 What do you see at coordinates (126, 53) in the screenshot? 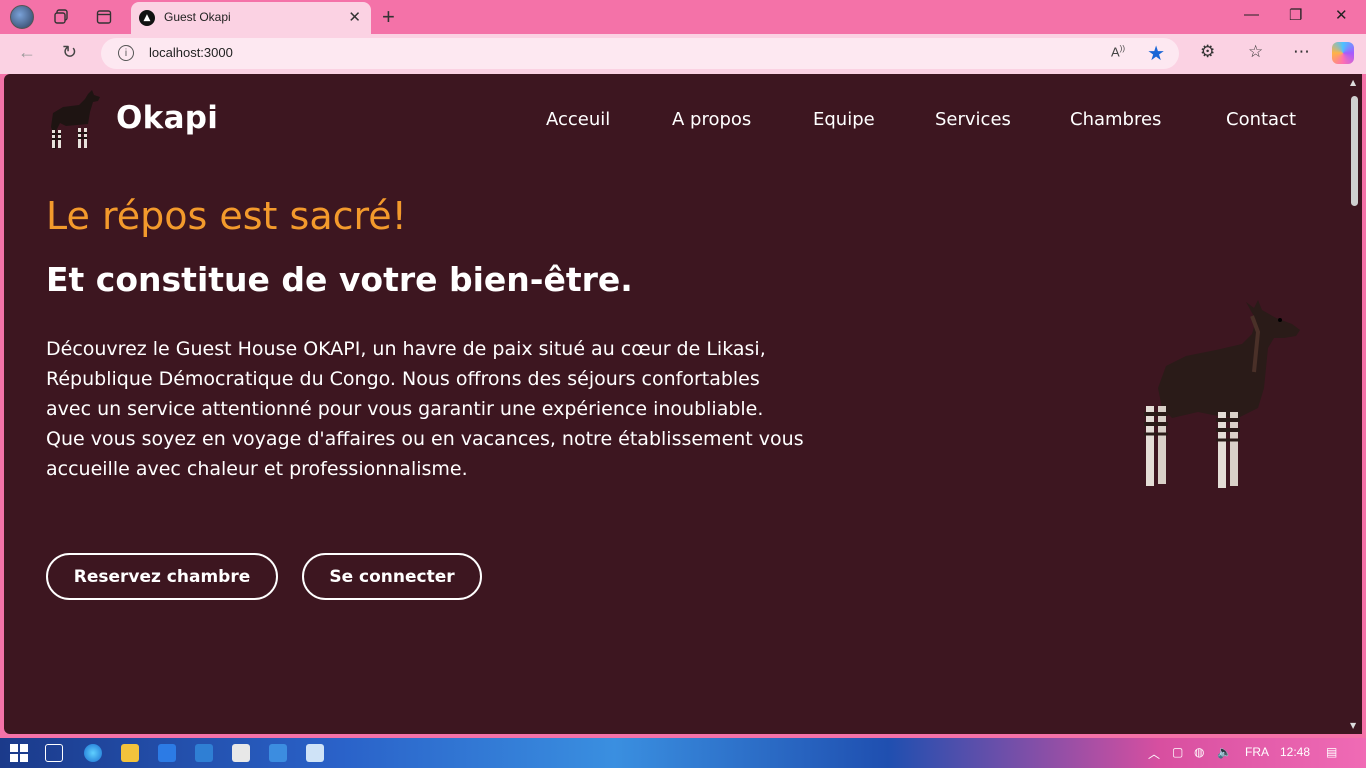
I see `site-info-icon: i` at bounding box center [126, 53].